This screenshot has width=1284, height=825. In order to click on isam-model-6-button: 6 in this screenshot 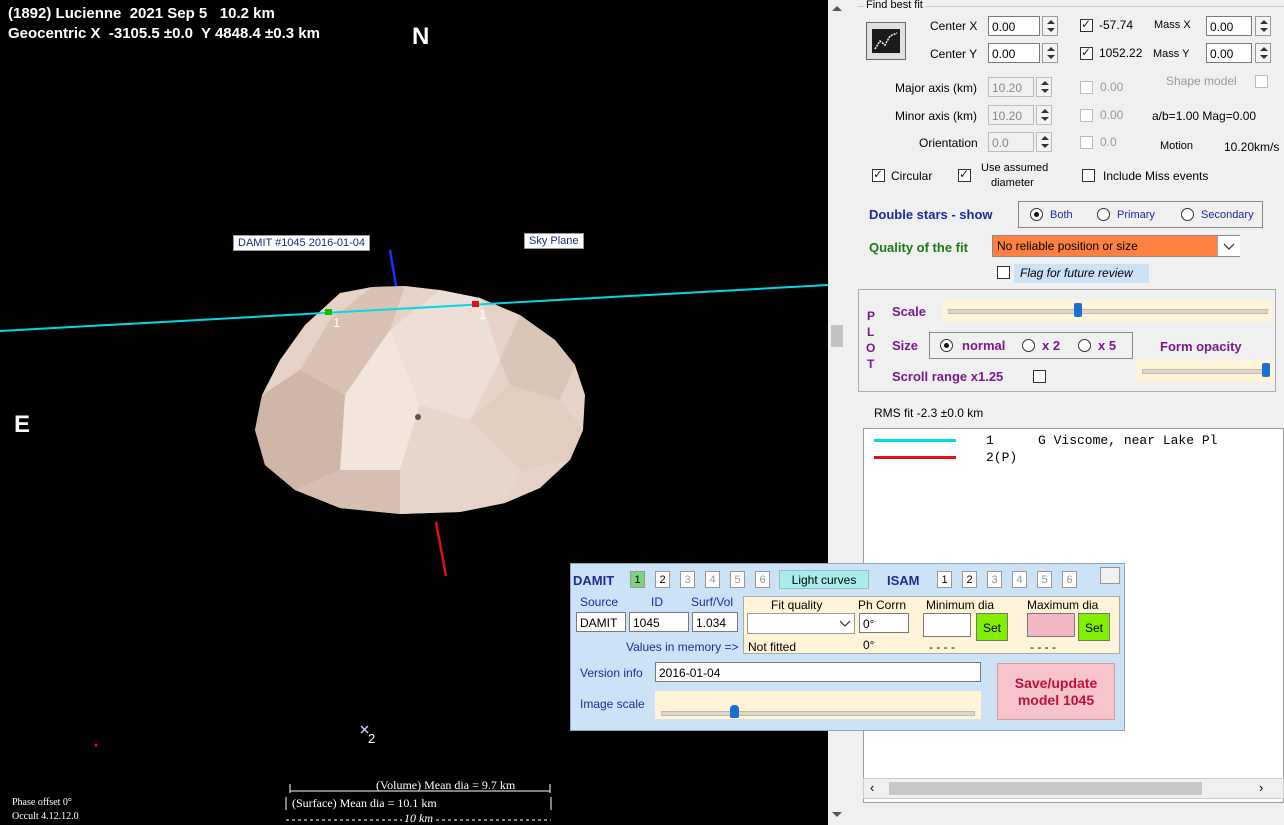, I will do `click(1069, 579)`.